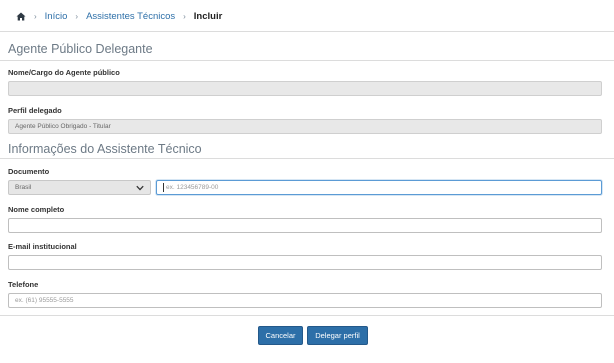 The image size is (614, 363). What do you see at coordinates (42, 246) in the screenshot?
I see `email-label: E-mail institucional` at bounding box center [42, 246].